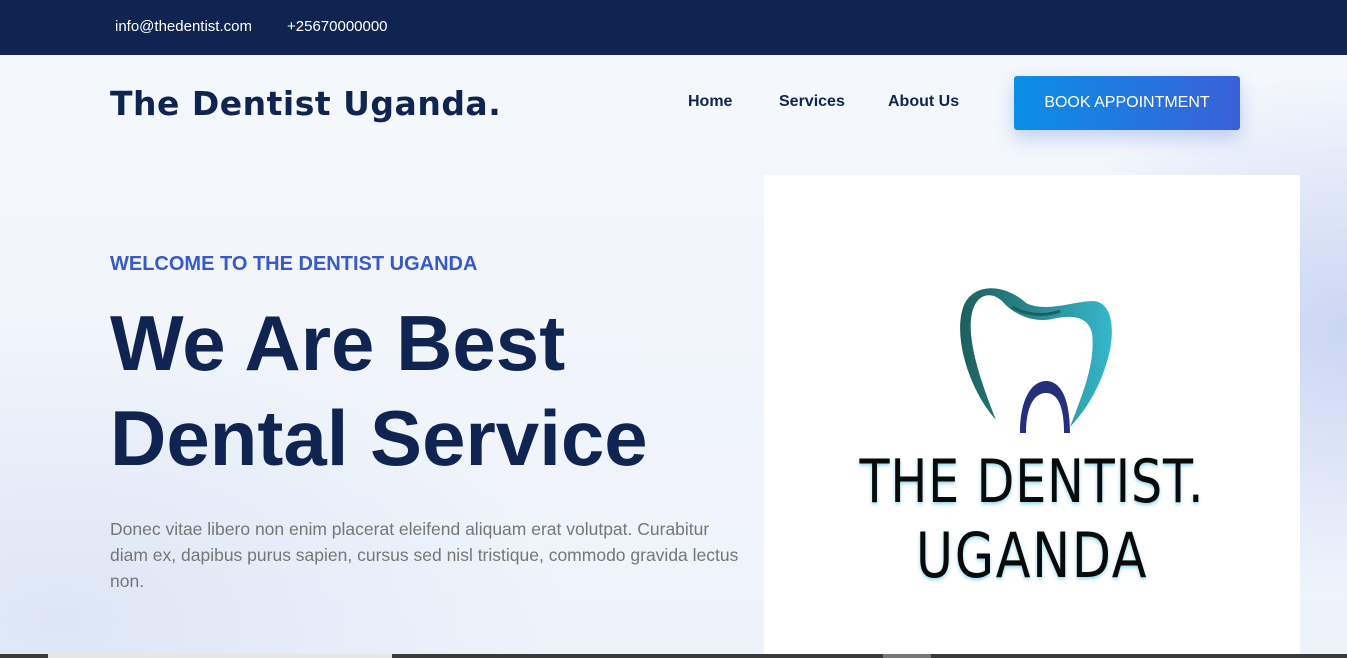  What do you see at coordinates (379, 438) in the screenshot?
I see `hero-headline-line2: Dental Service` at bounding box center [379, 438].